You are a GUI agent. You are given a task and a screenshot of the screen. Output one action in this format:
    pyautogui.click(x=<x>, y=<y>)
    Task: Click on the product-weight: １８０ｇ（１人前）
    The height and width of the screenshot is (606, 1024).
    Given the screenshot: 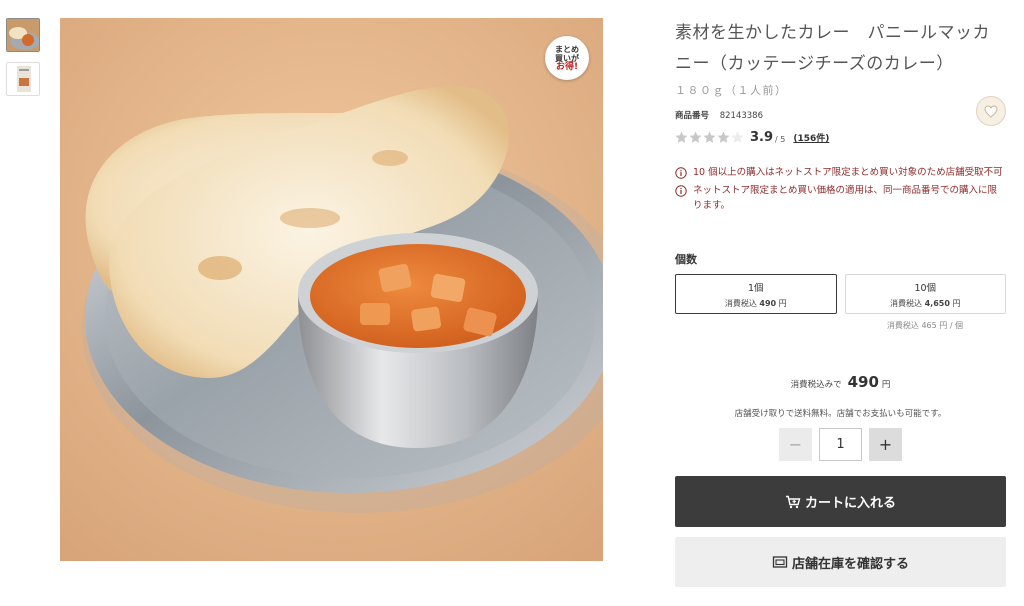 What is the action you would take?
    pyautogui.click(x=731, y=90)
    